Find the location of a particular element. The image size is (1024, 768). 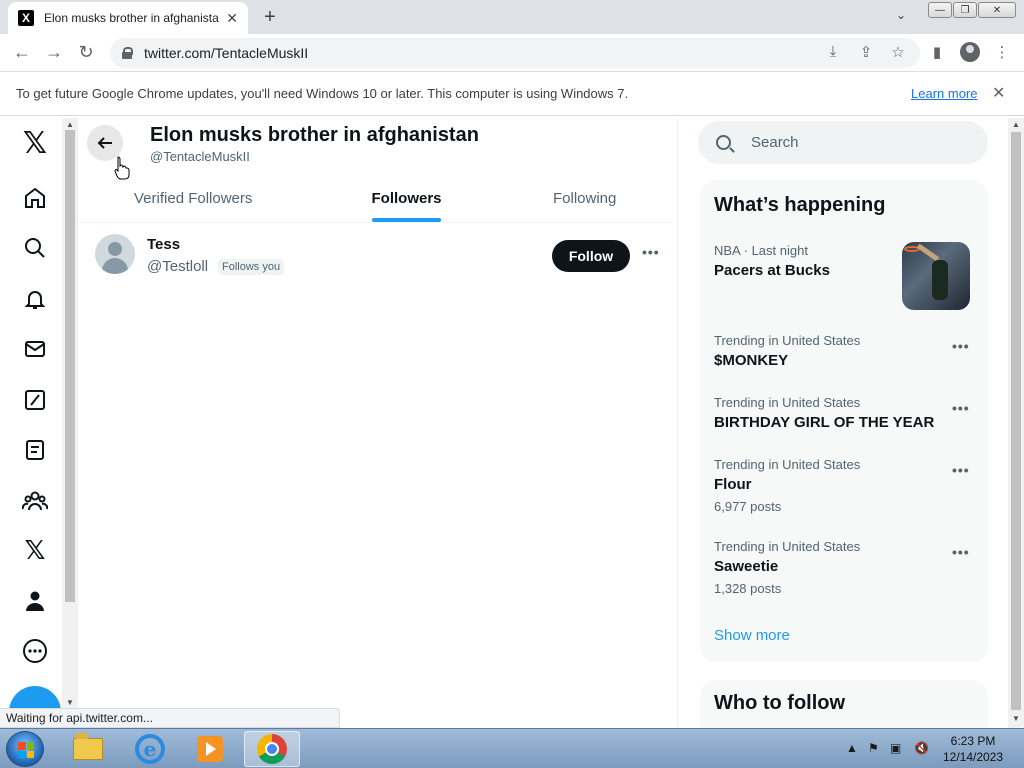

default-avatar-icon is located at coordinates (115, 254).